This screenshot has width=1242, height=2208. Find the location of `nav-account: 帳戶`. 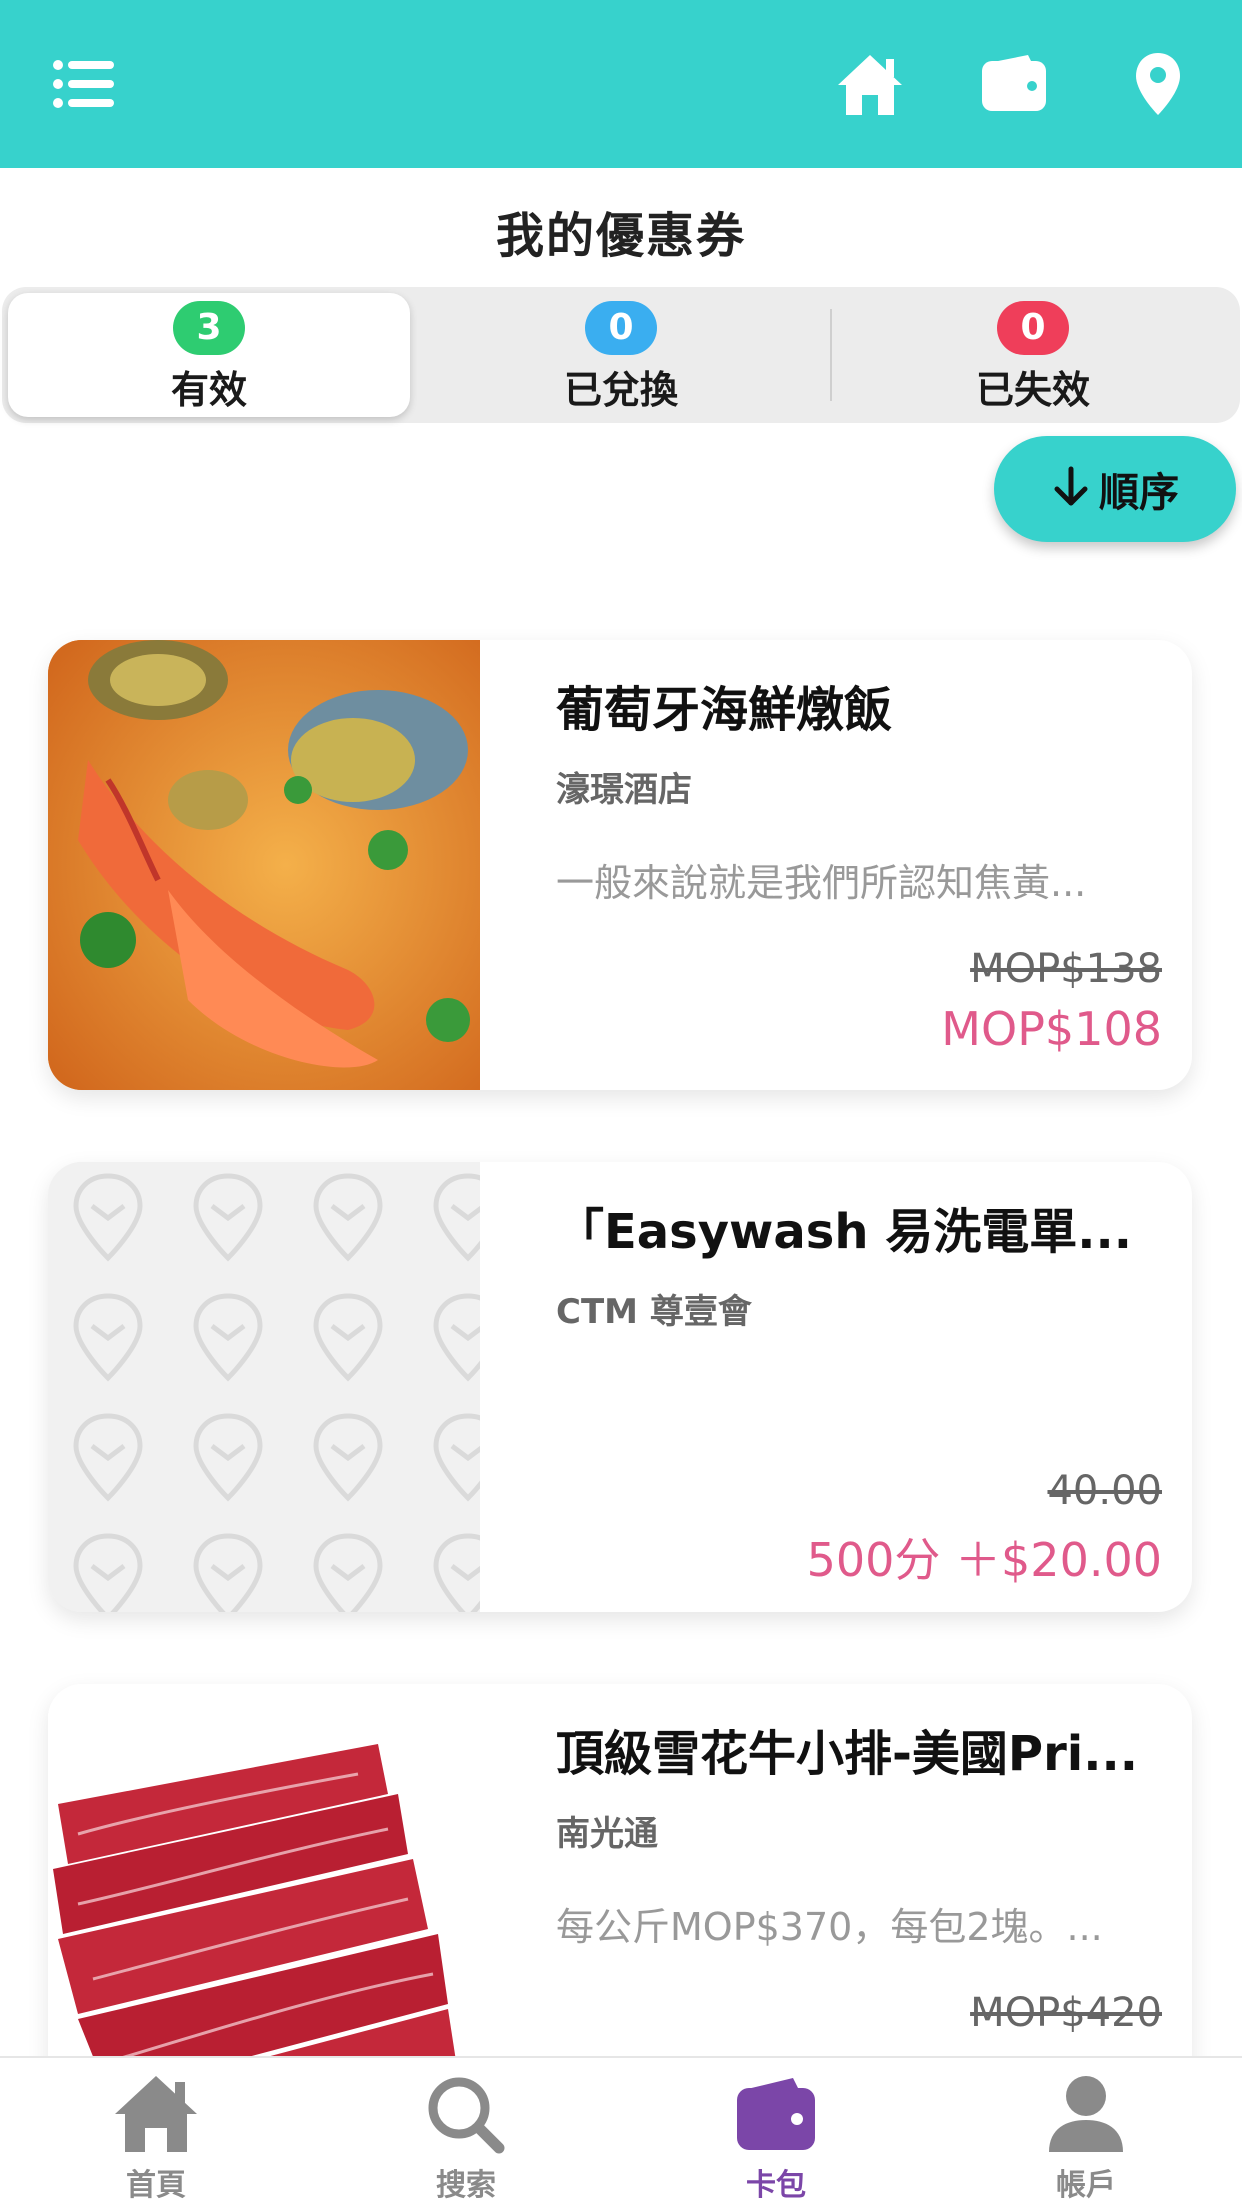

nav-account: 帳戶 is located at coordinates (1086, 2138).